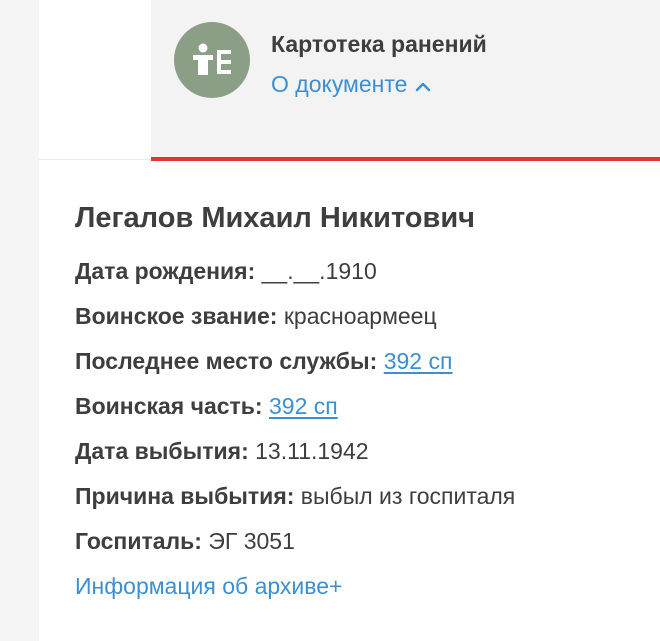 The width and height of the screenshot is (660, 641). I want to click on field-departure-reason: Причина выбытия: выбыл из госпиталя, so click(295, 505).